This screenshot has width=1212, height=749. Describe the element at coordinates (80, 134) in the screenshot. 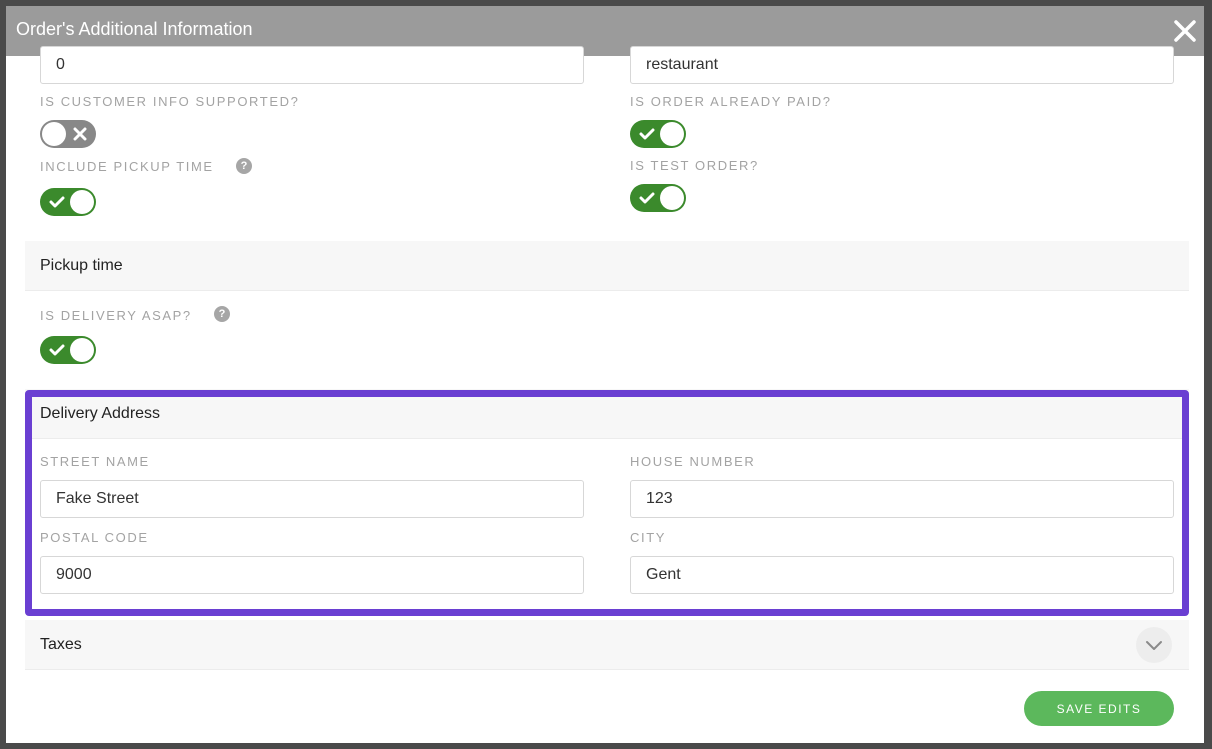

I see `cross-icon` at that location.